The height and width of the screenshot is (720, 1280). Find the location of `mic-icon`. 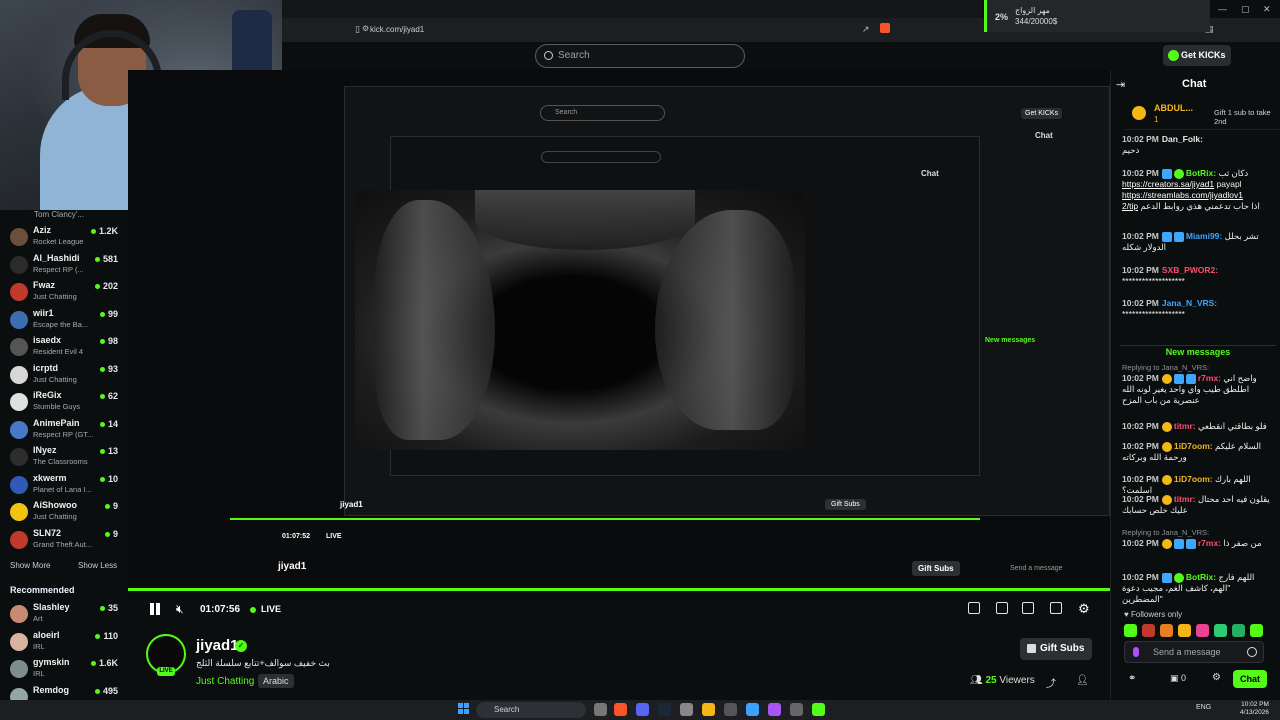

mic-icon is located at coordinates (1136, 652).